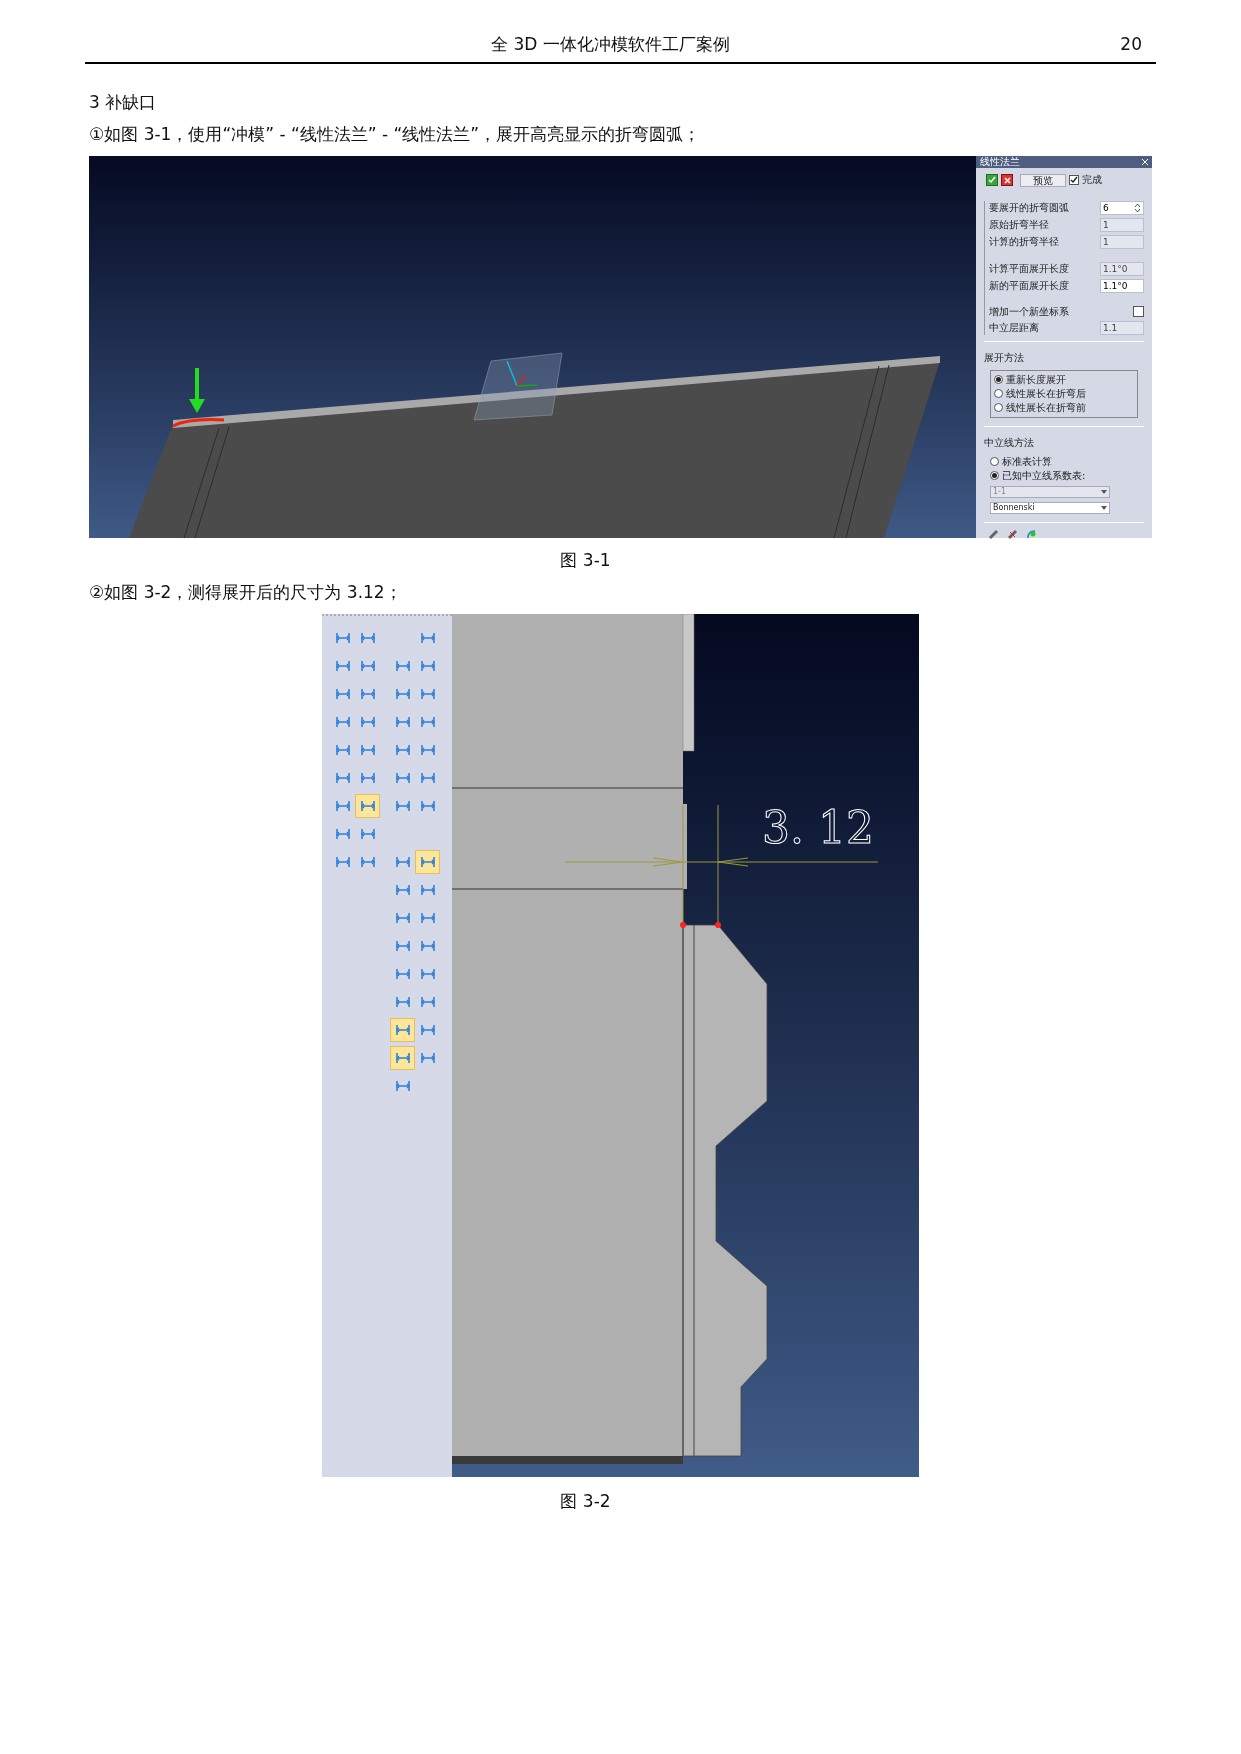 This screenshot has height=1754, width=1241. I want to click on radio-label: 标准表计算, so click(1027, 461).